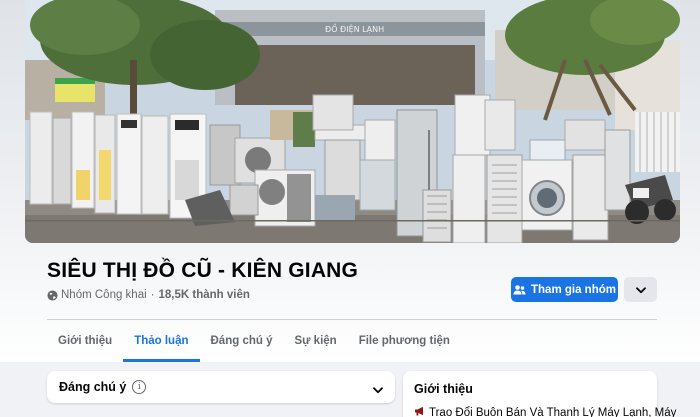  I want to click on join-group-label: Tham gia nhóm, so click(573, 289).